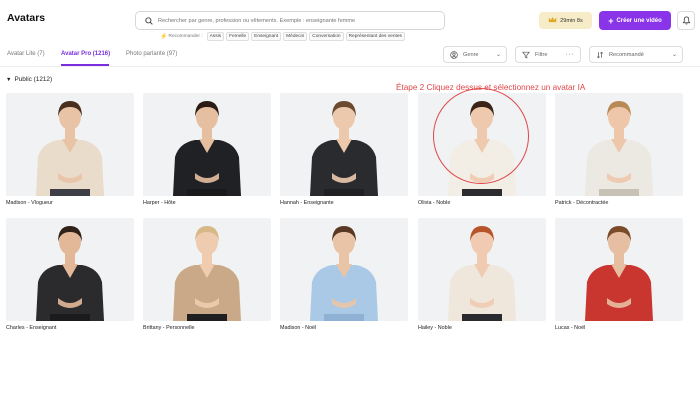 The width and height of the screenshot is (700, 400). Describe the element at coordinates (9, 79) in the screenshot. I see `caret-down-icon: ▼` at that location.